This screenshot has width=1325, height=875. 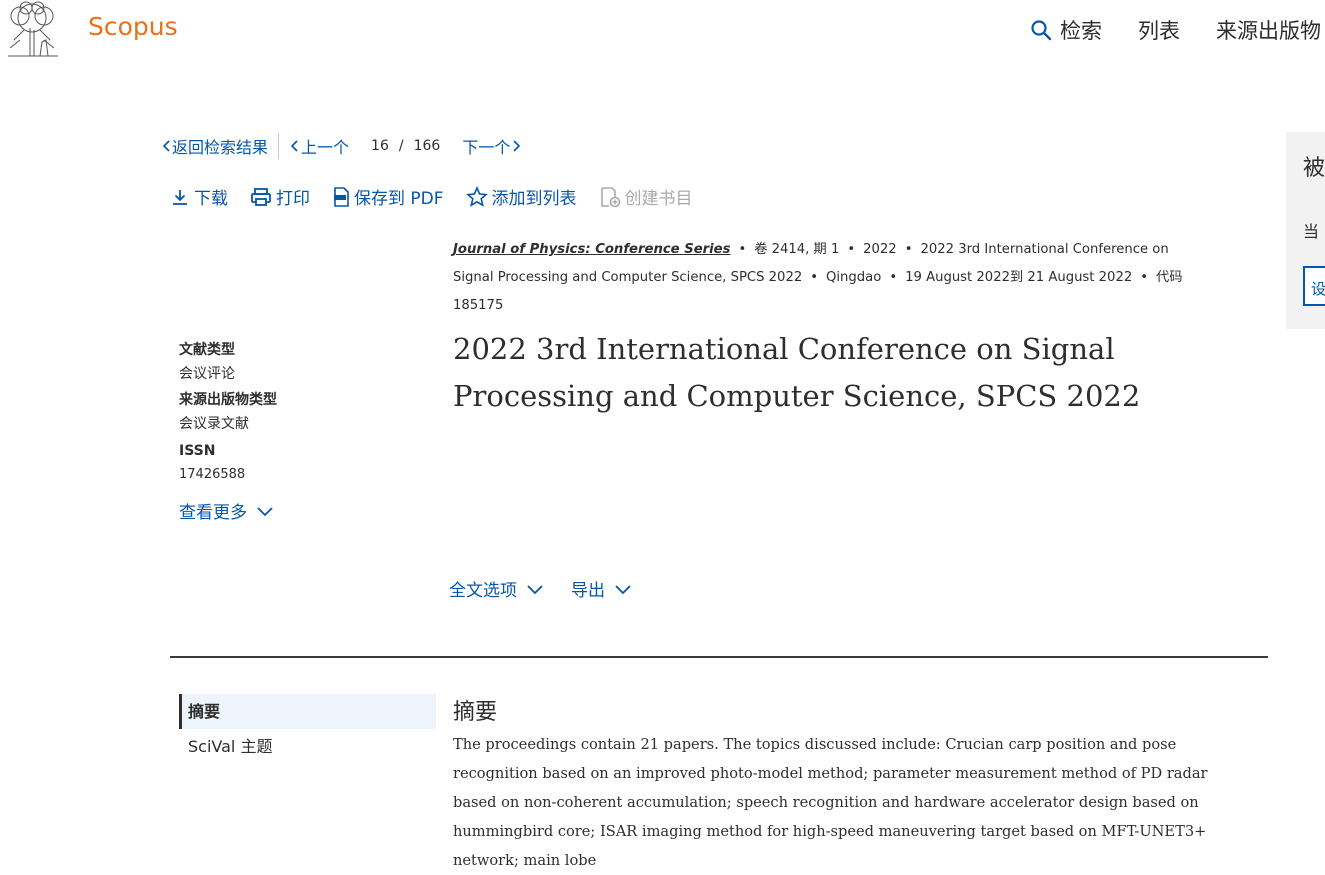 I want to click on full-text-options-label: 全文选项, so click(x=483, y=591).